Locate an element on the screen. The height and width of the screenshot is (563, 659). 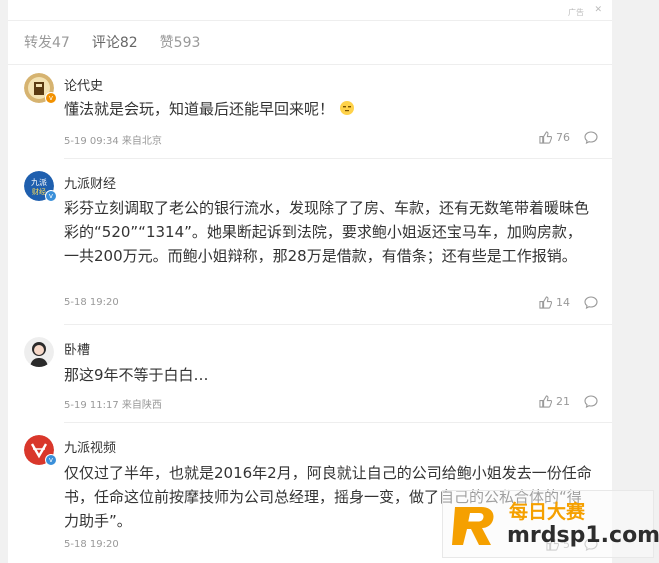
like-button: 76 is located at coordinates (554, 137).